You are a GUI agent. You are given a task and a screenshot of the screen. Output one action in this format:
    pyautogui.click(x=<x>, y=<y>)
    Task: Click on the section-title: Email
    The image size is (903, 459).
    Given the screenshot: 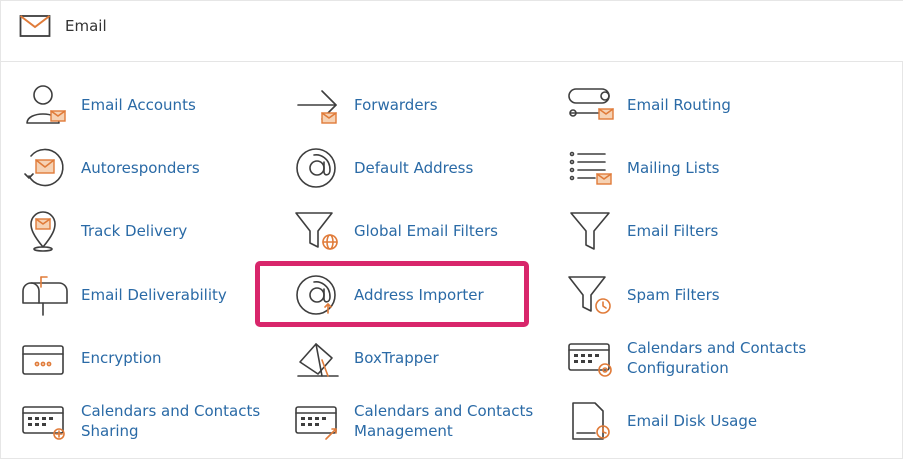 What is the action you would take?
    pyautogui.click(x=86, y=26)
    